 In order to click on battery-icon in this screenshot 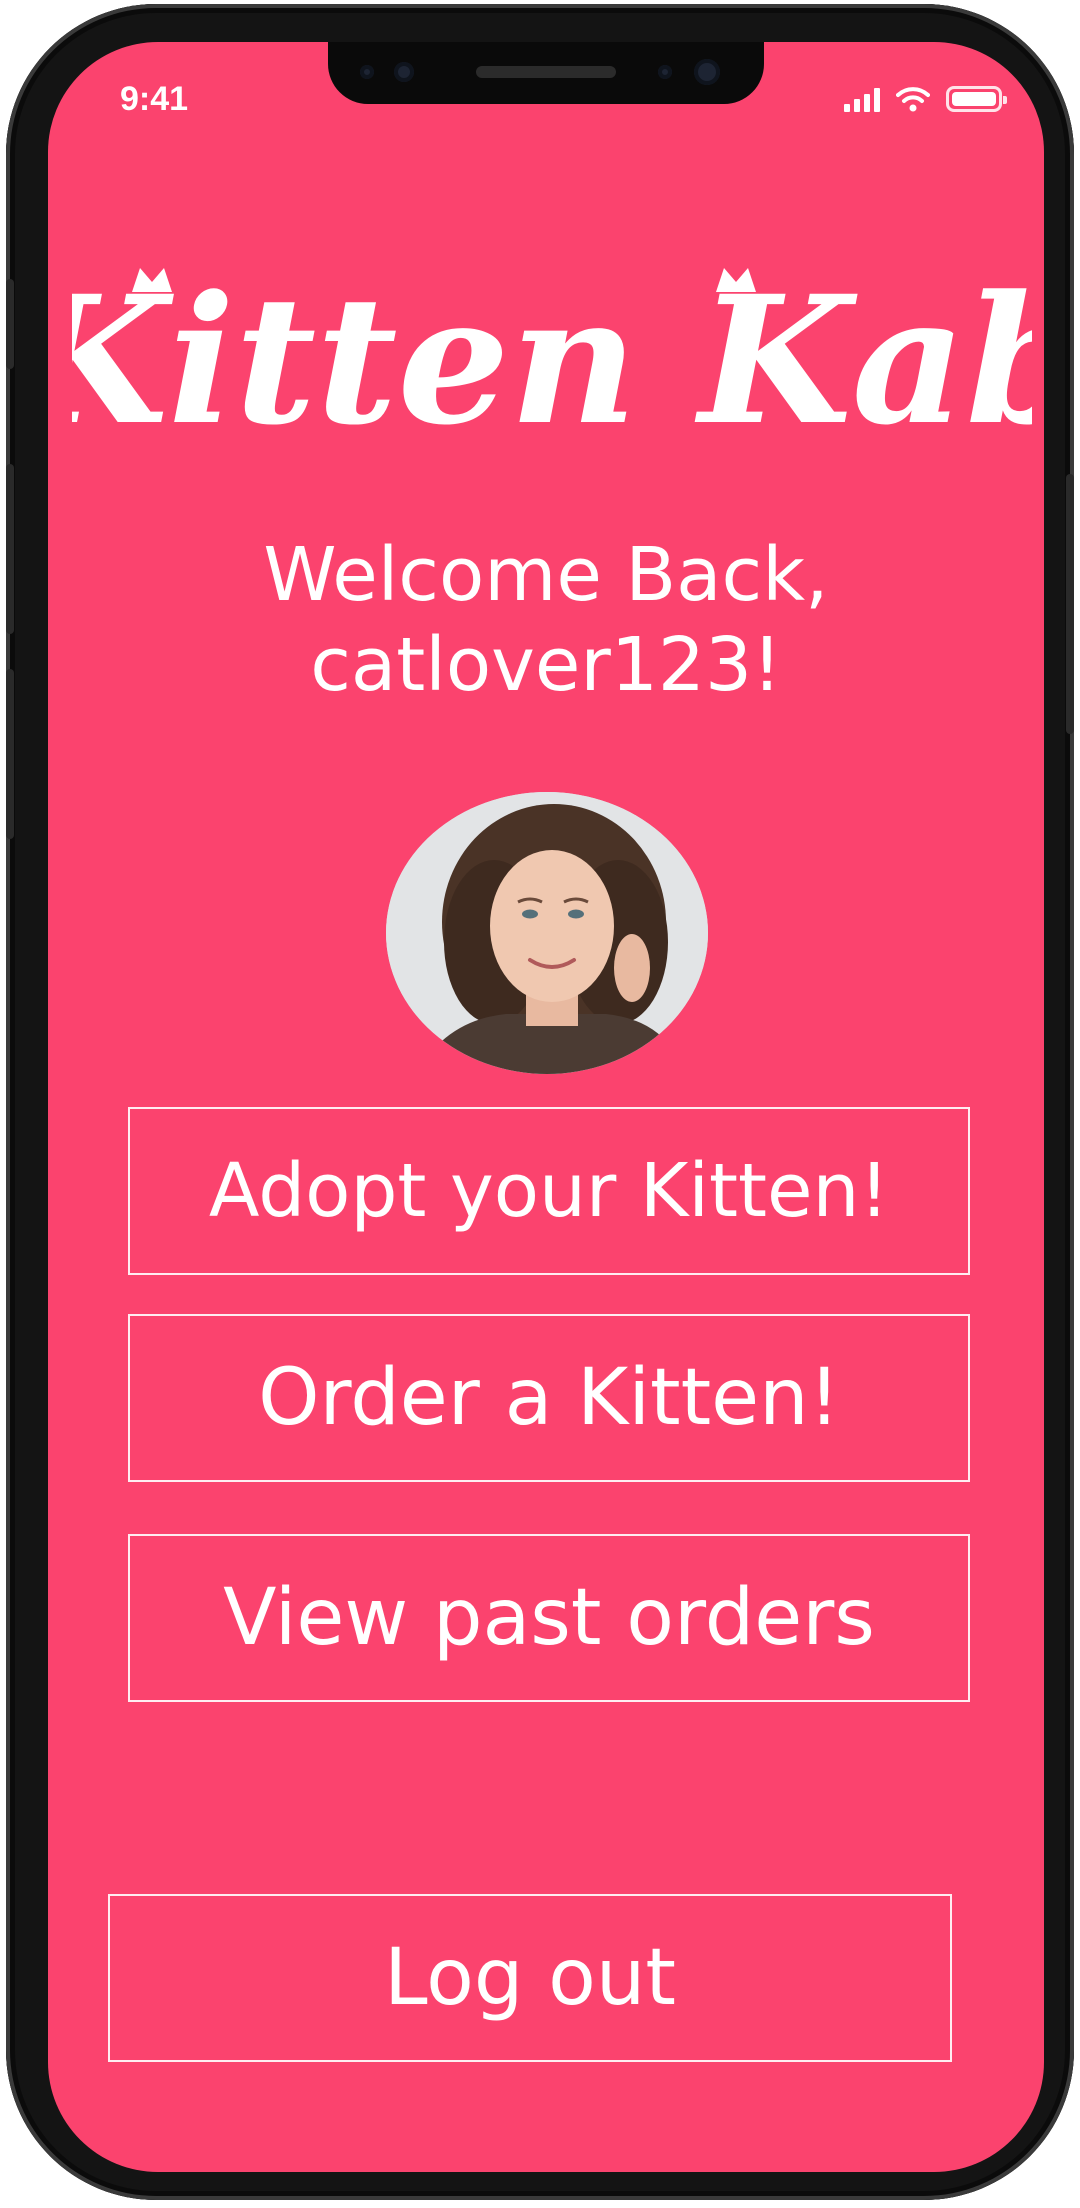, I will do `click(976, 99)`.